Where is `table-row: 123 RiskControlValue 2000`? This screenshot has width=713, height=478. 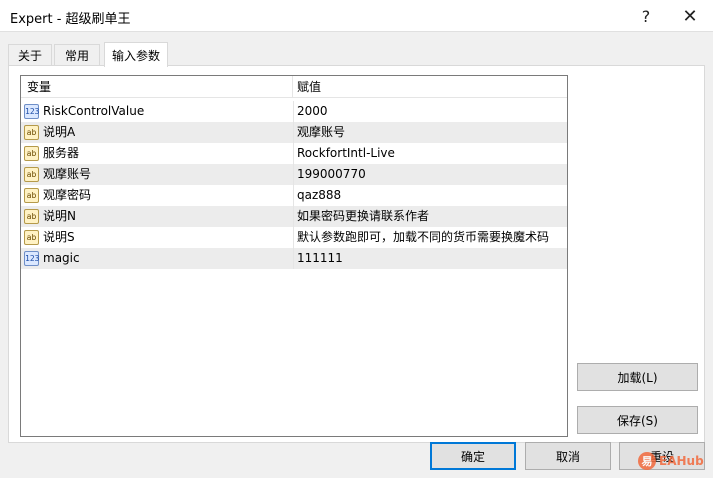
table-row: 123 RiskControlValue 2000 is located at coordinates (294, 111).